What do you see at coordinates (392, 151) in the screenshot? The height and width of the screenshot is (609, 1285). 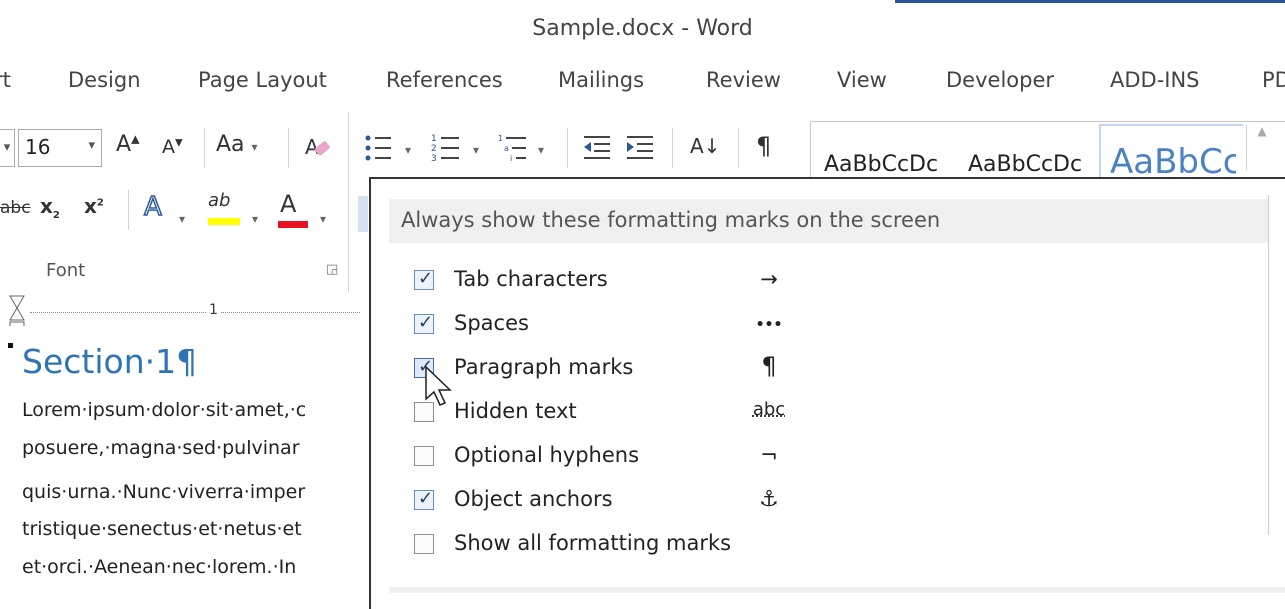 I see `bullets-button: ▾` at bounding box center [392, 151].